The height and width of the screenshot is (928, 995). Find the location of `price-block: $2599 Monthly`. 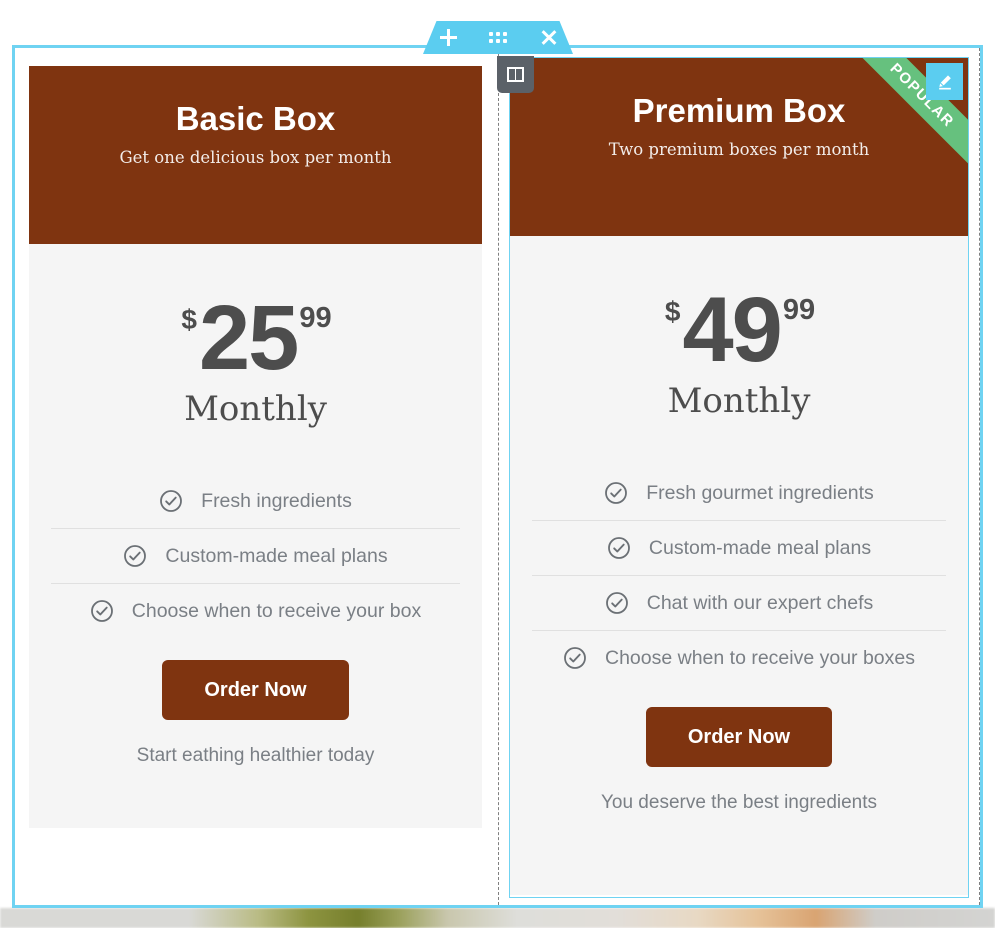

price-block: $2599 Monthly is located at coordinates (255, 336).